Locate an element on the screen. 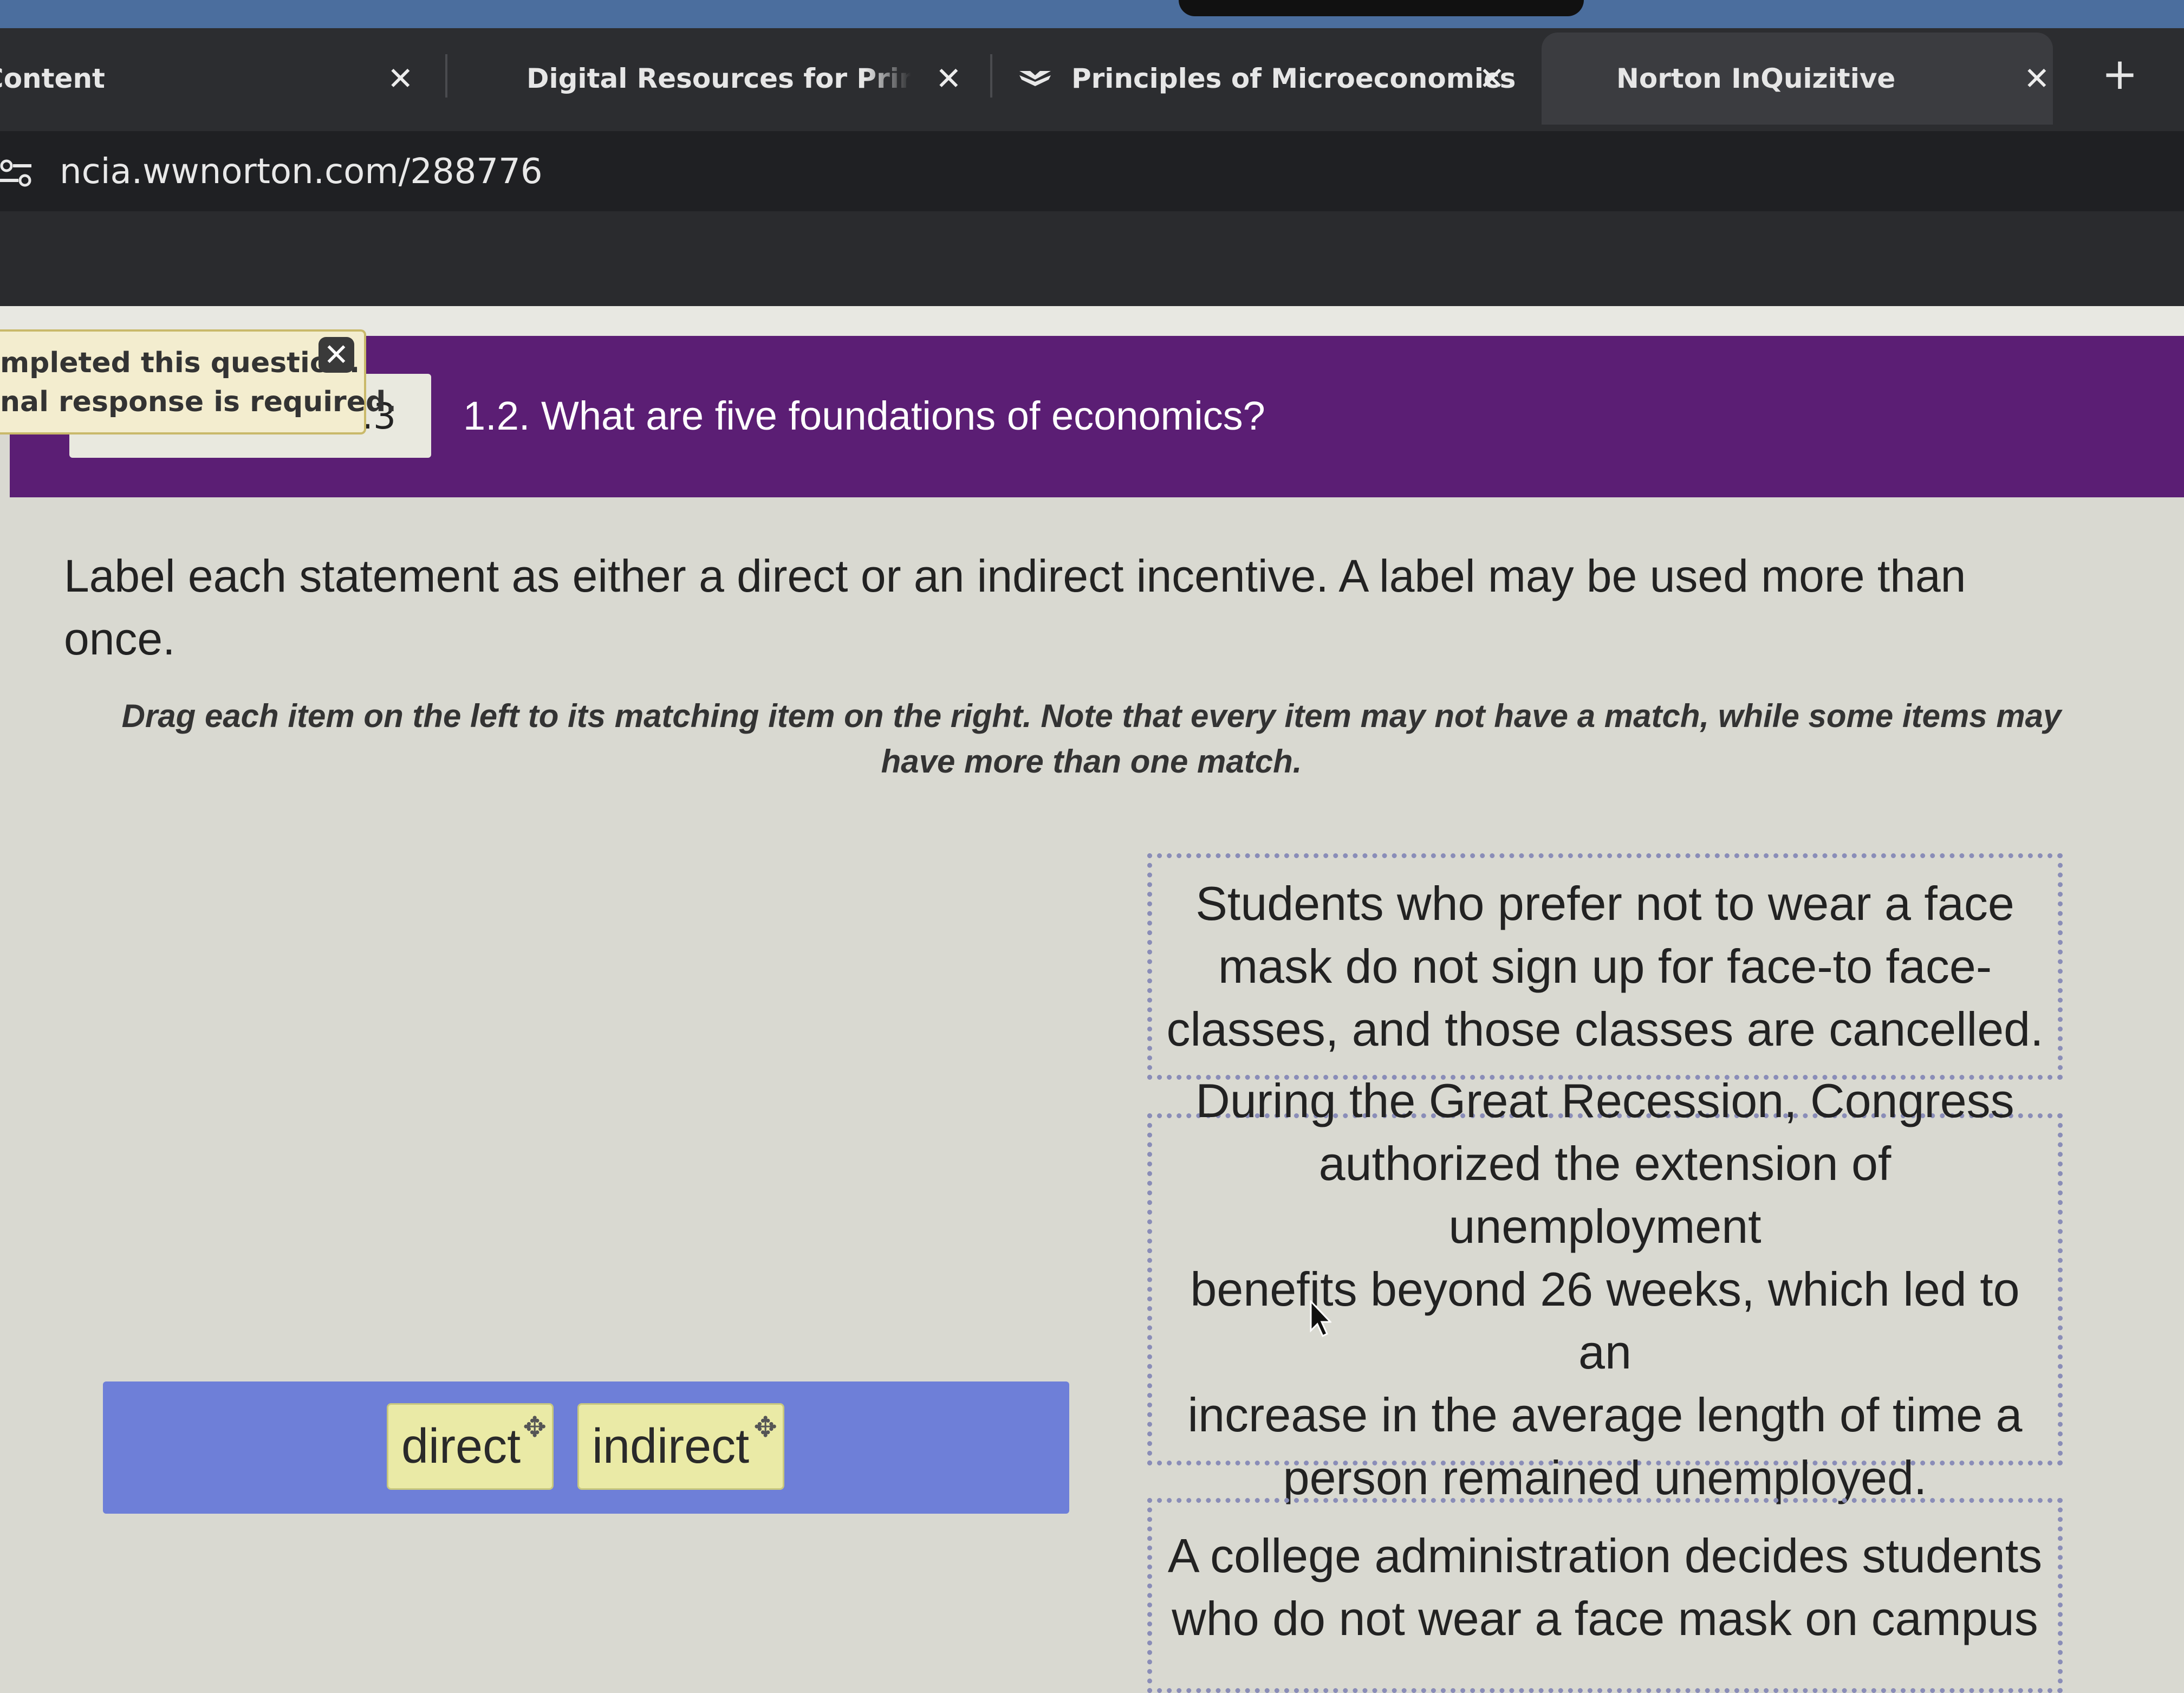  tab-norton-inquizitive: Norton InQuizitive ✕ is located at coordinates (1797, 79).